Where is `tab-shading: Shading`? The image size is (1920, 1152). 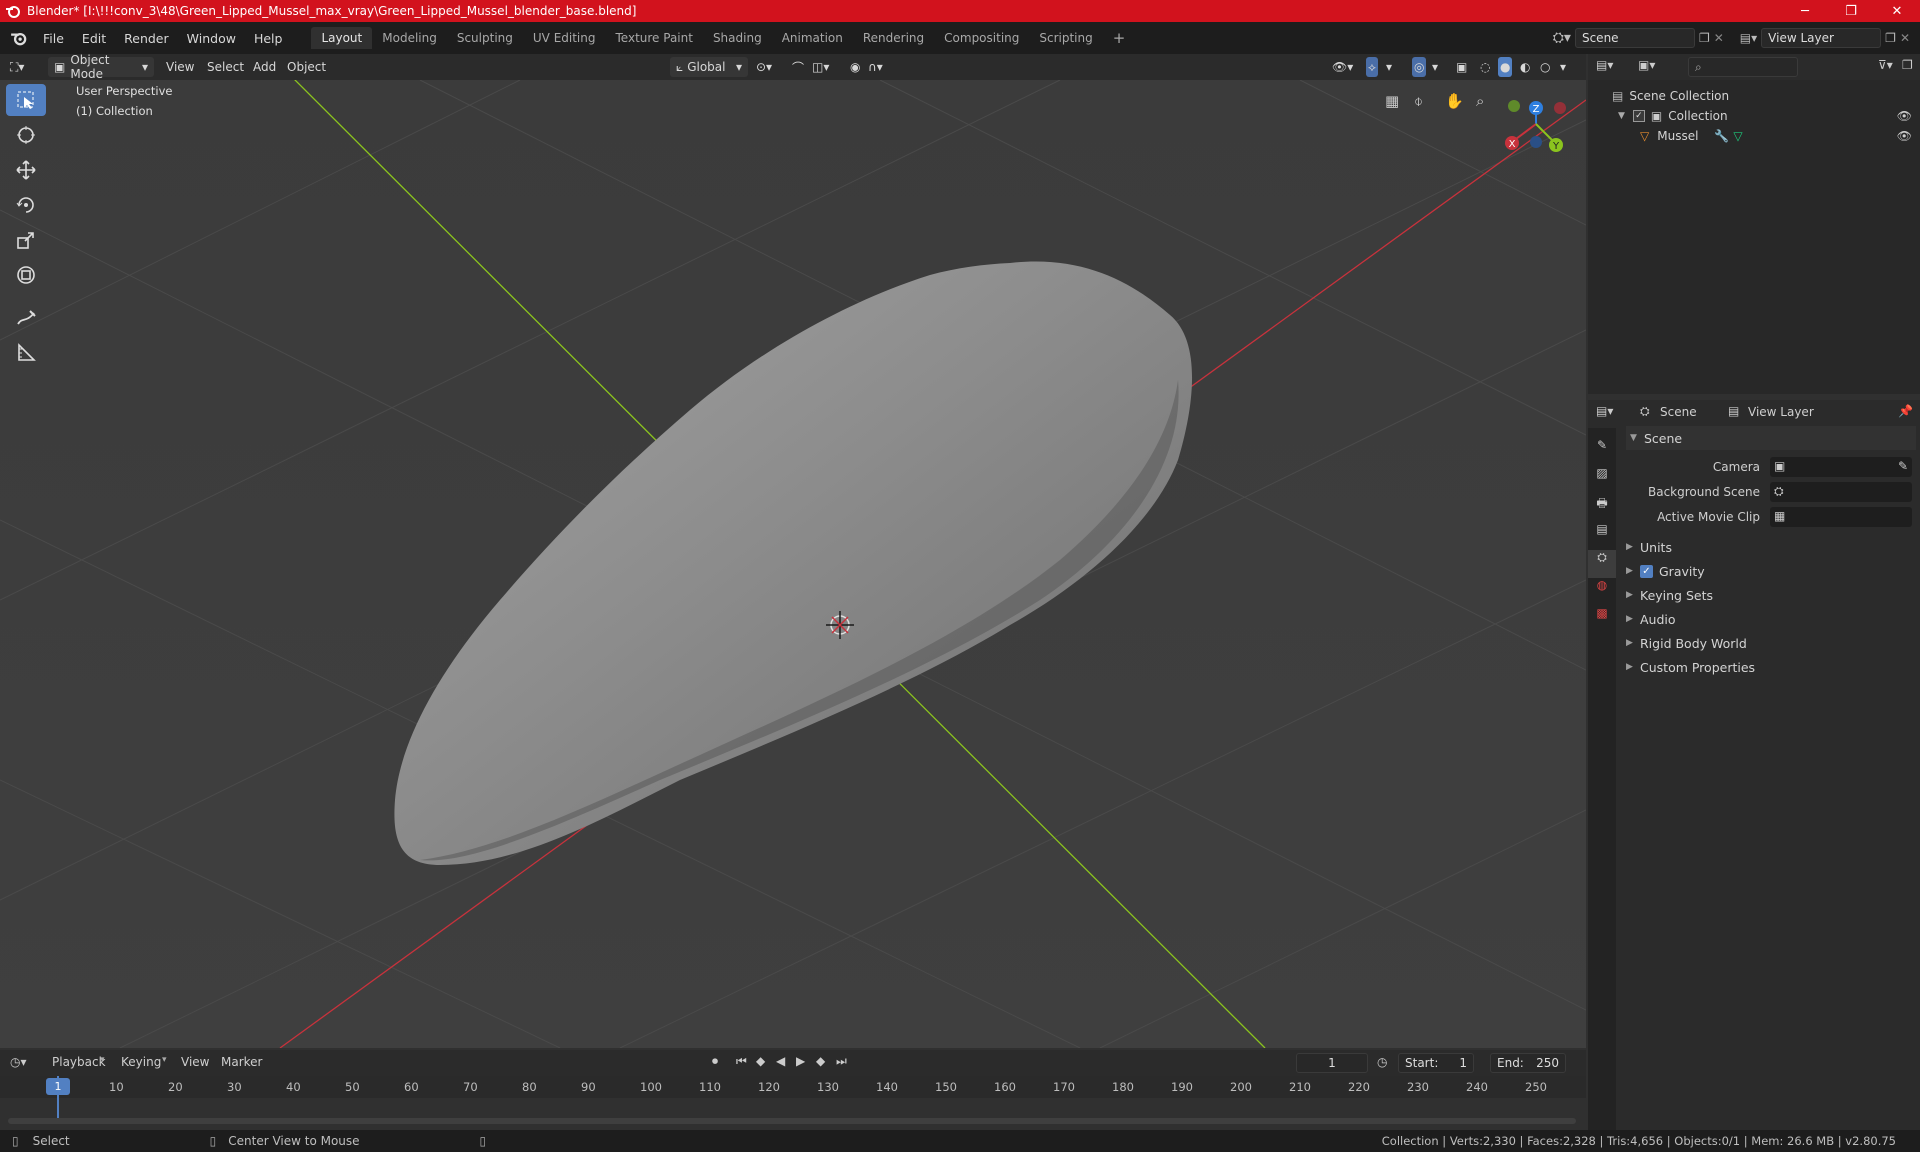
tab-shading: Shading is located at coordinates (737, 38).